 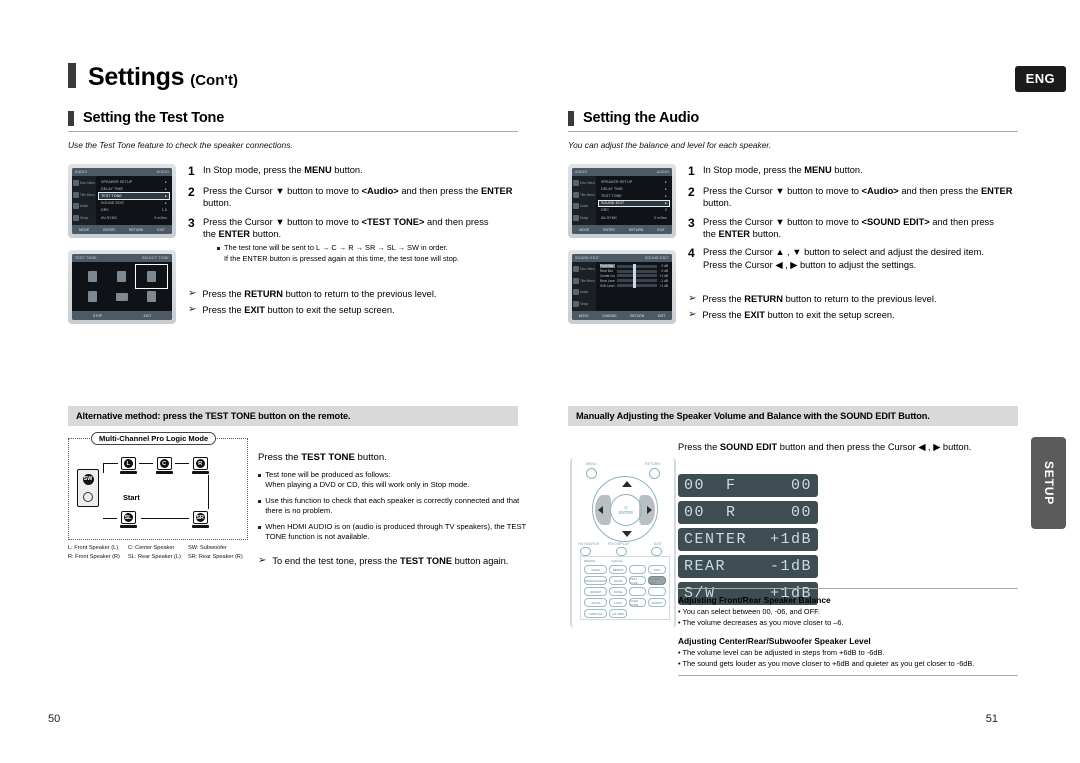 I want to click on tv-top-right-label: SELECT TONE, so click(x=155, y=258).